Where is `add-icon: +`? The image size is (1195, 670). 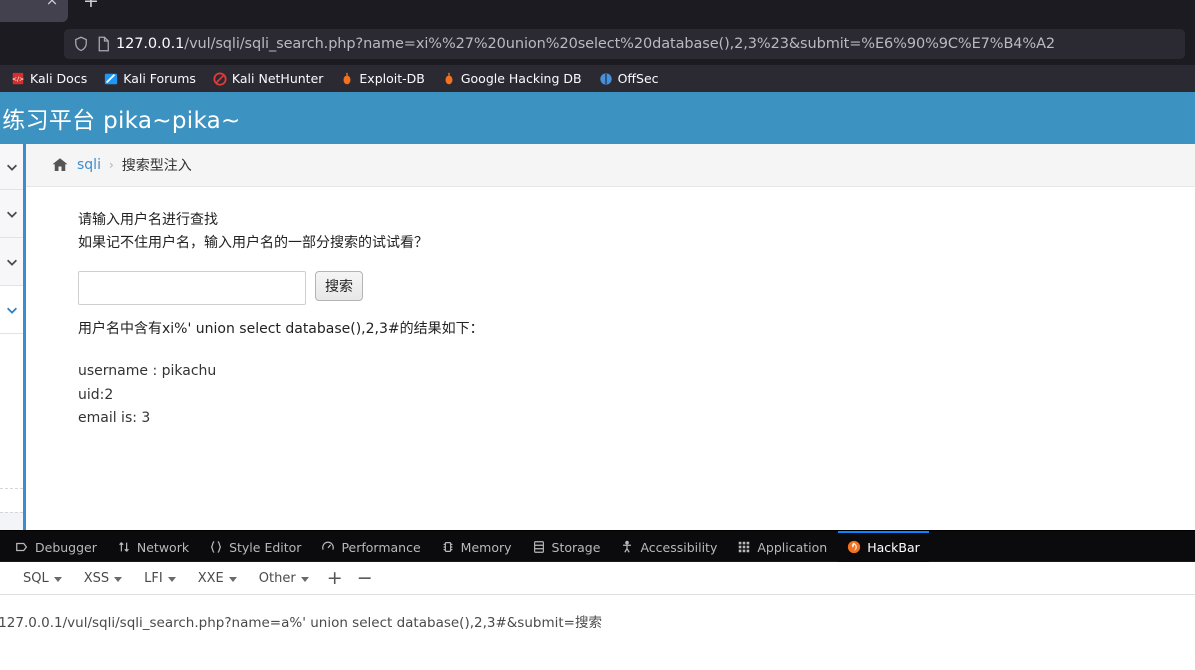
add-icon: + is located at coordinates (335, 578).